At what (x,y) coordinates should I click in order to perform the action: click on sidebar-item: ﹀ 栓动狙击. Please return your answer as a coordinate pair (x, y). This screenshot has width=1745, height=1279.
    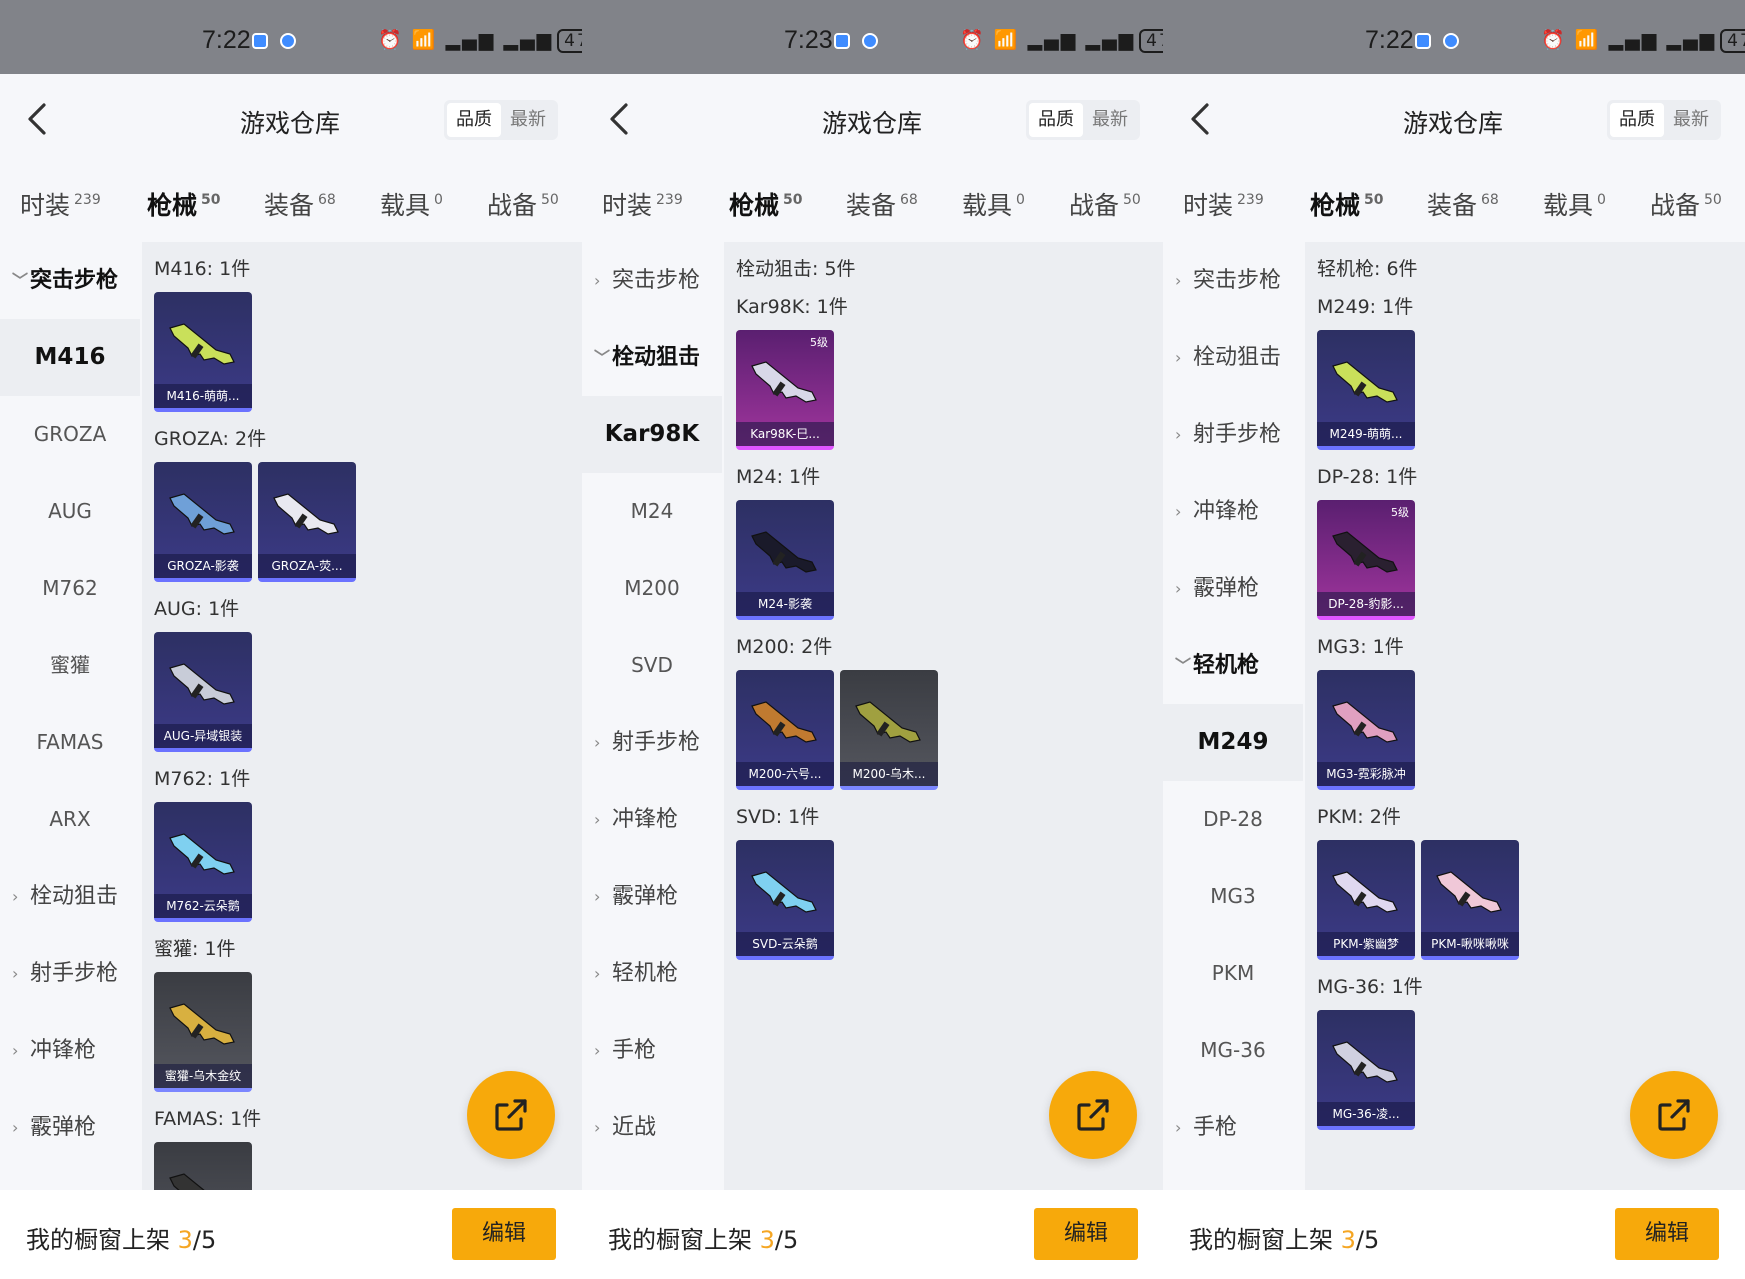
    Looking at the image, I should click on (652, 357).